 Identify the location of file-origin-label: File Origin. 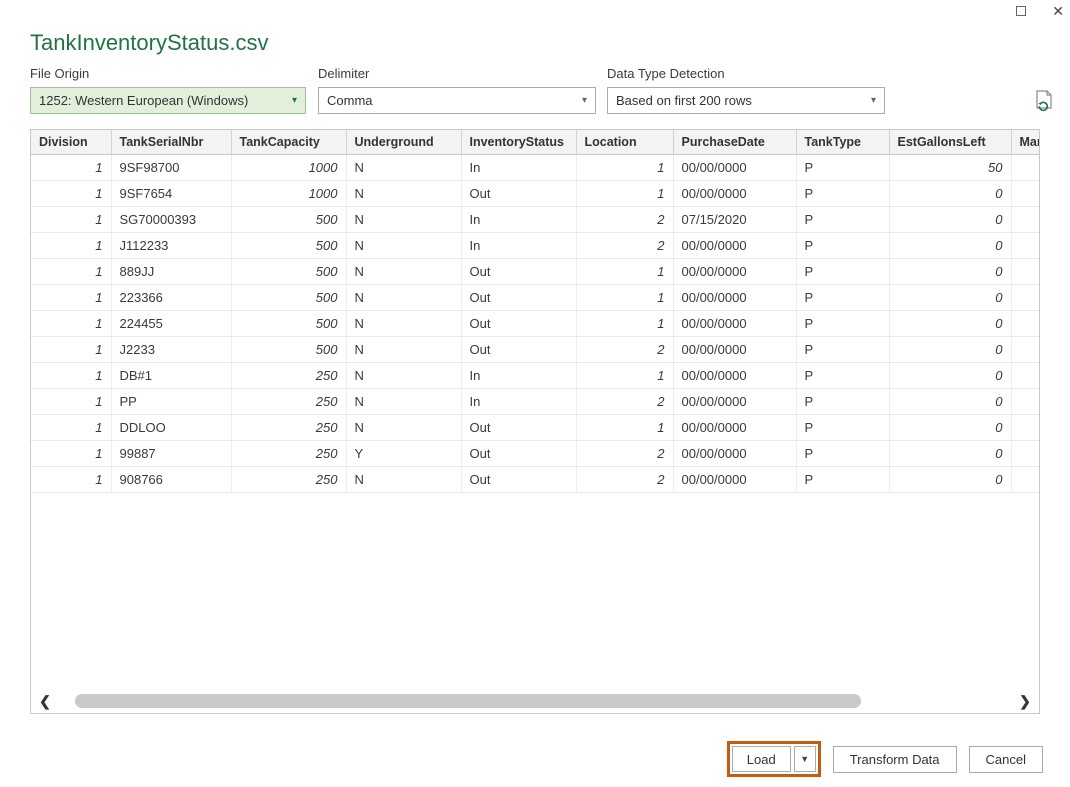
(60, 73).